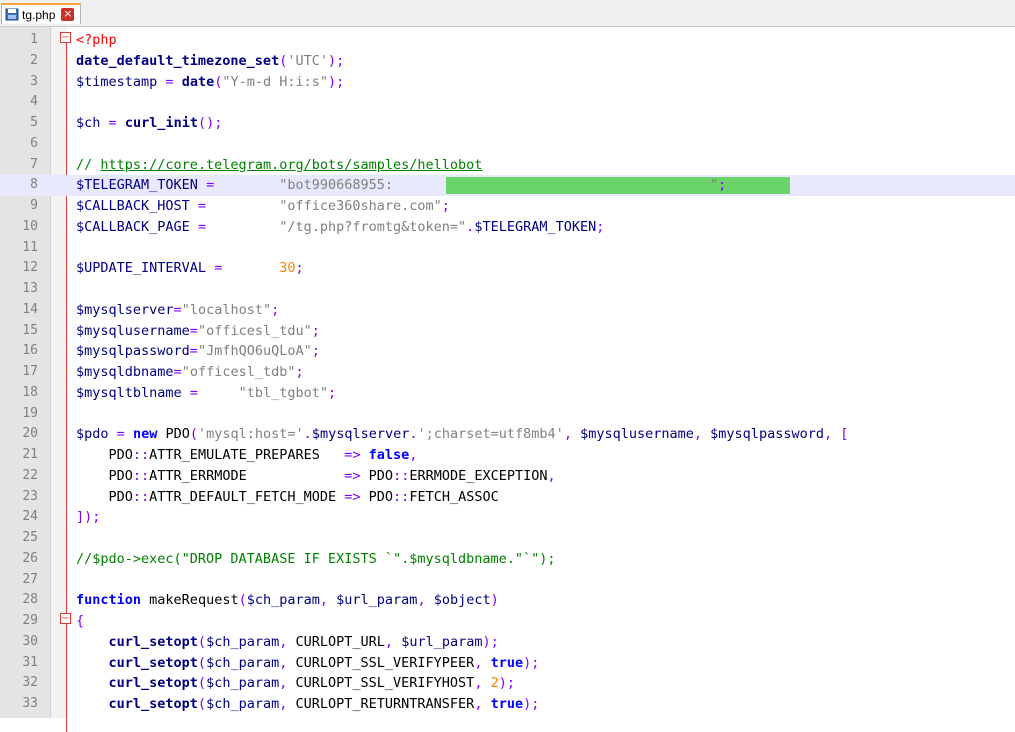 The height and width of the screenshot is (732, 1015). Describe the element at coordinates (30, 662) in the screenshot. I see `line-number: 31` at that location.